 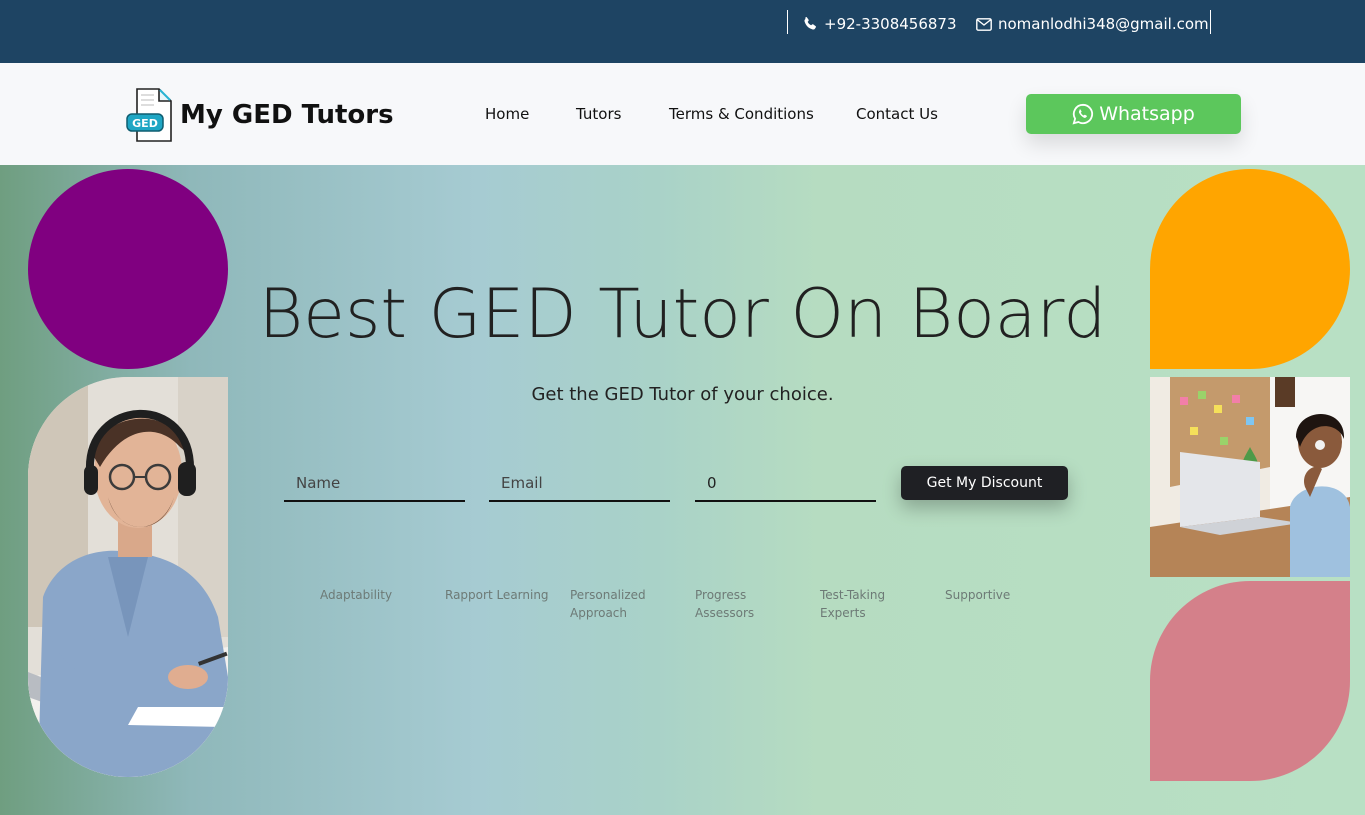 I want to click on hero-title: Best GED Tutor On Board, so click(x=682, y=314).